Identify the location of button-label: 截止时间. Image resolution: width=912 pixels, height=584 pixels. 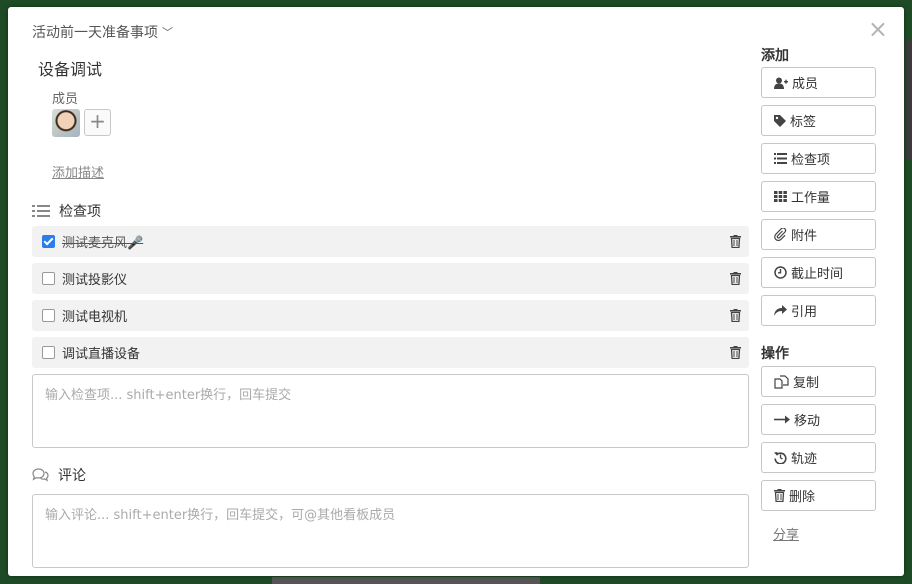
(817, 274).